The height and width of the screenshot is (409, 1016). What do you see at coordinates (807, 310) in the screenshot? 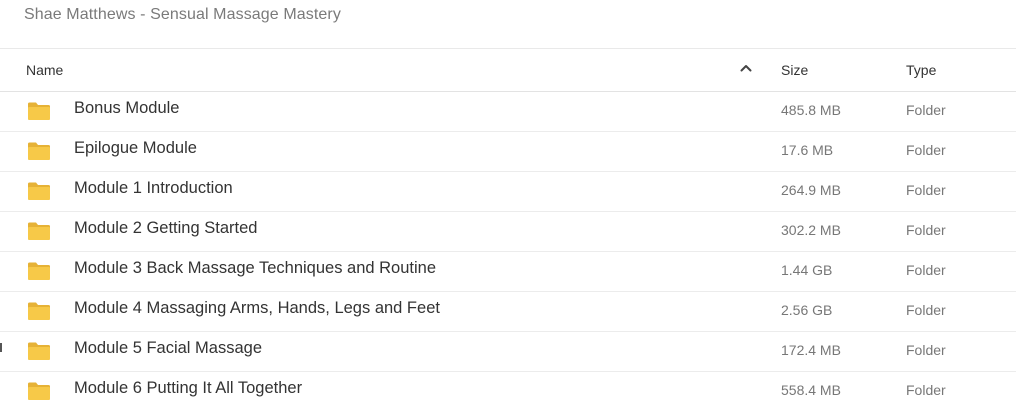
I see `row-size: 2.56 GB` at bounding box center [807, 310].